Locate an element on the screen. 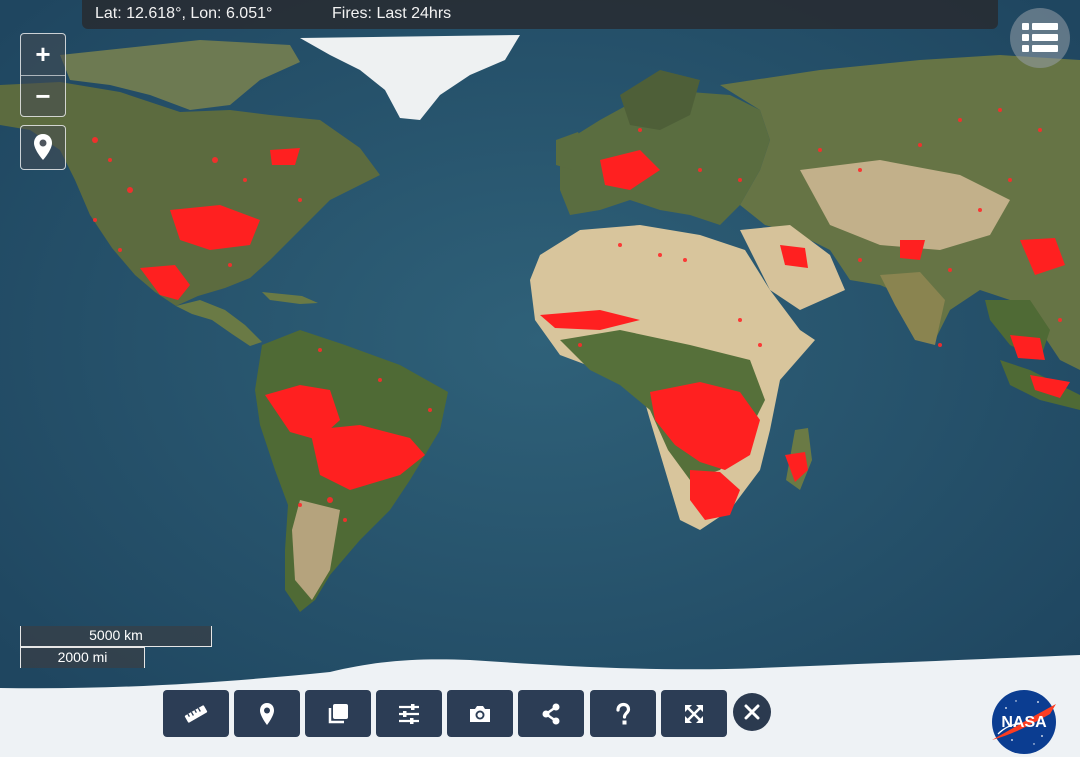 The image size is (1080, 757). zoom-out-button: − is located at coordinates (43, 95).